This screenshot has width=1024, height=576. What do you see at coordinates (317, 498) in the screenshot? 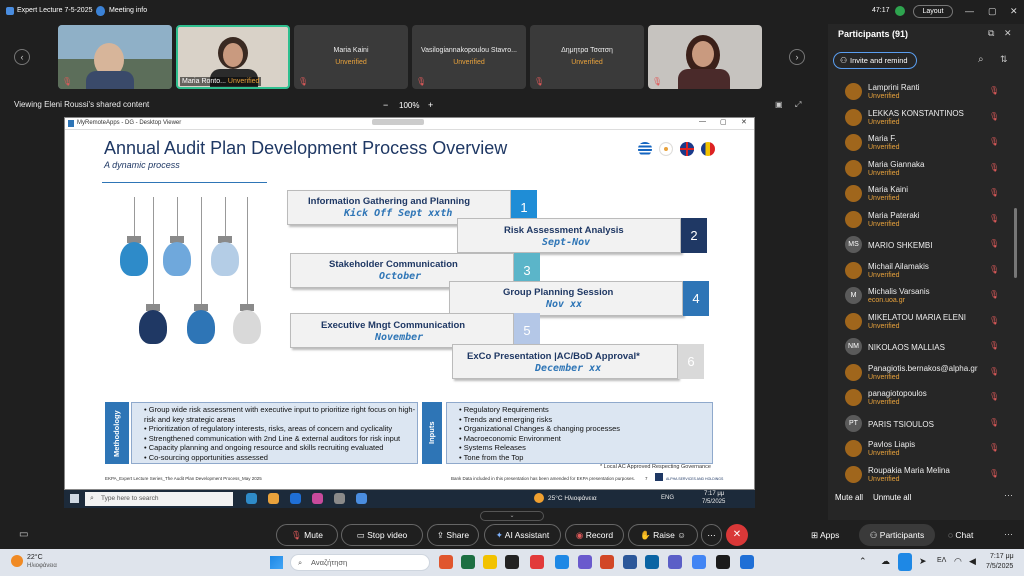
I see `remote-teams-icon` at bounding box center [317, 498].